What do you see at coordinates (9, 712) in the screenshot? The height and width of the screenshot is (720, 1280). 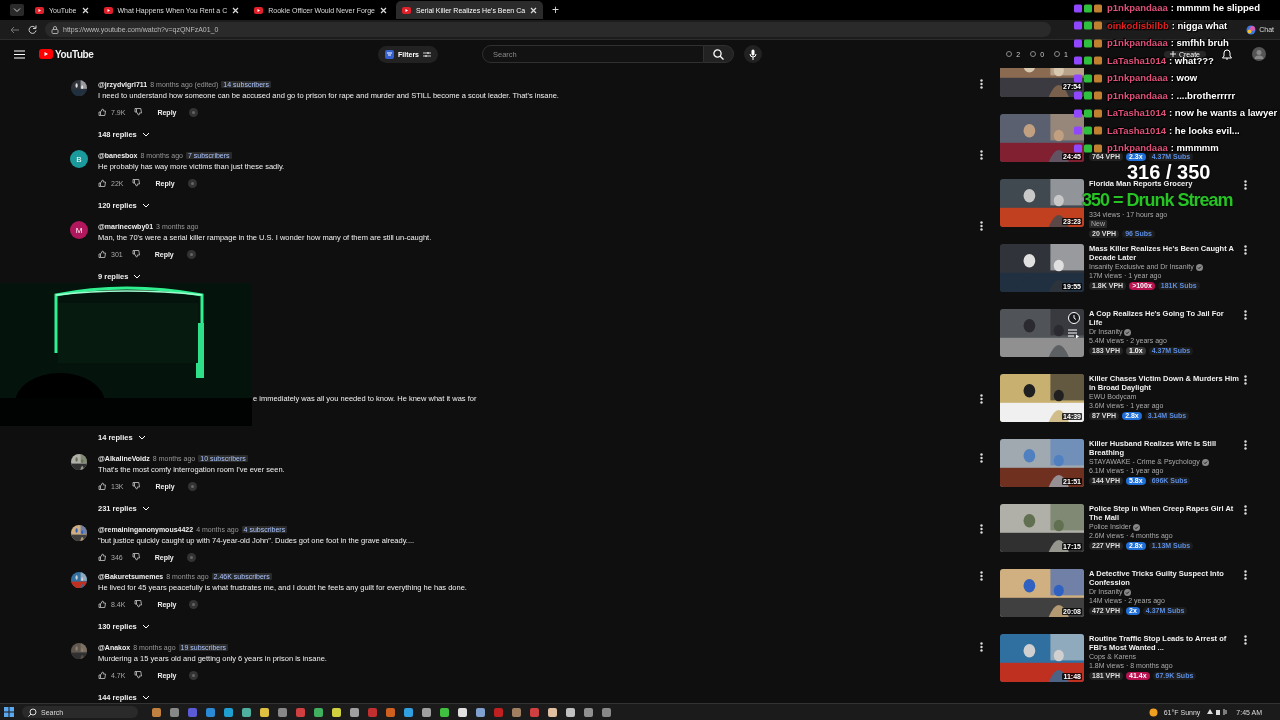 I see `windows-start-icon` at bounding box center [9, 712].